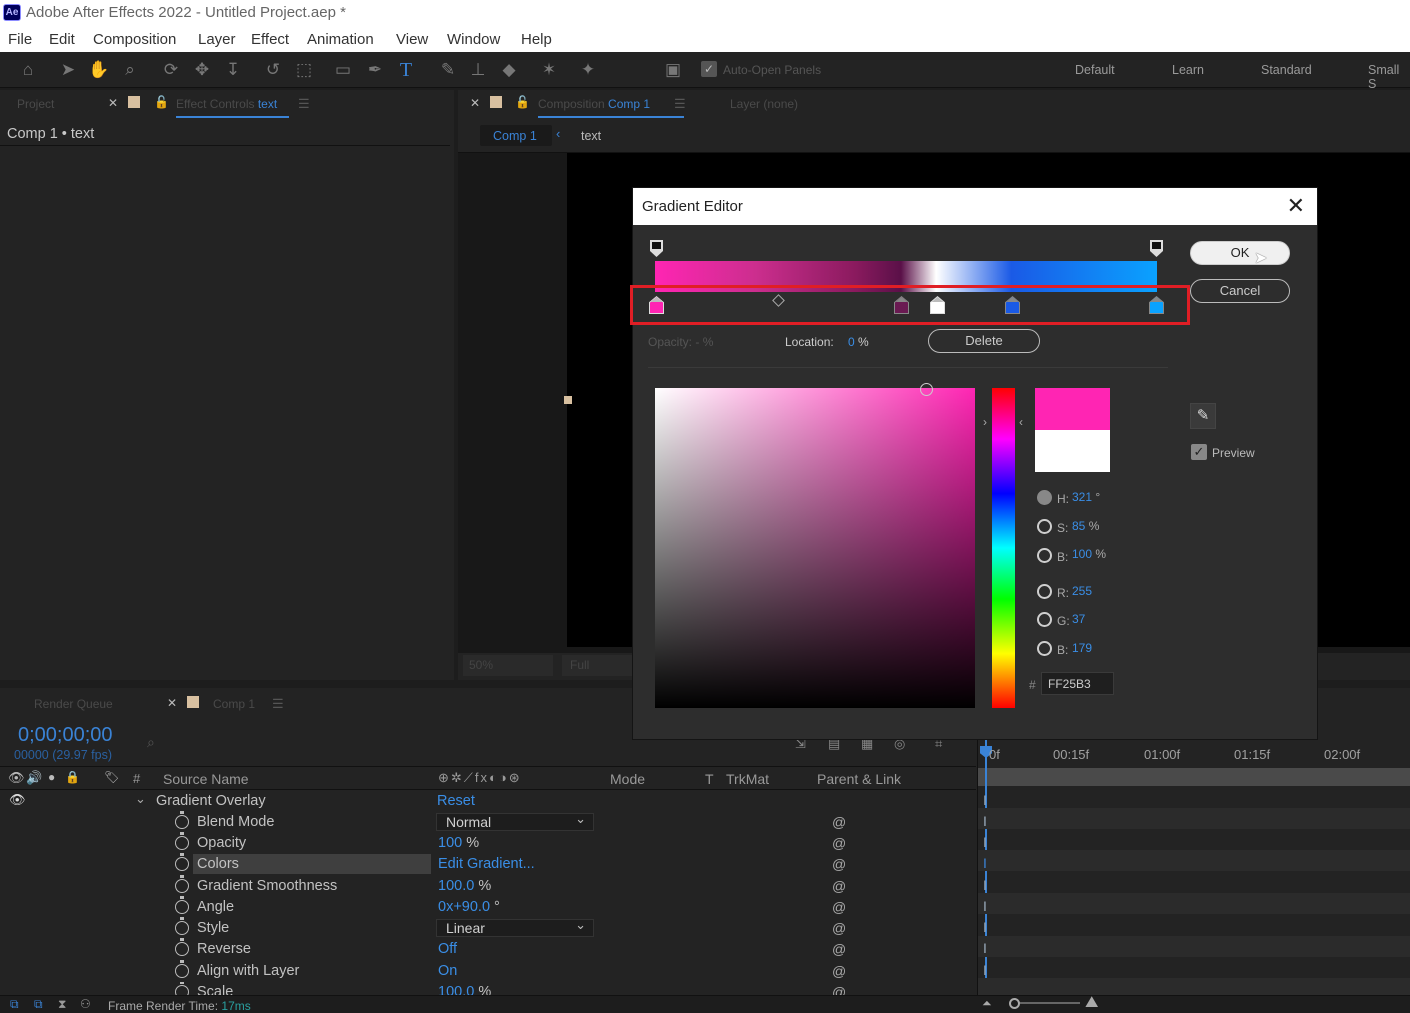 This screenshot has height=1013, width=1410. Describe the element at coordinates (1193, 869) in the screenshot. I see `timeline-track-area` at that location.